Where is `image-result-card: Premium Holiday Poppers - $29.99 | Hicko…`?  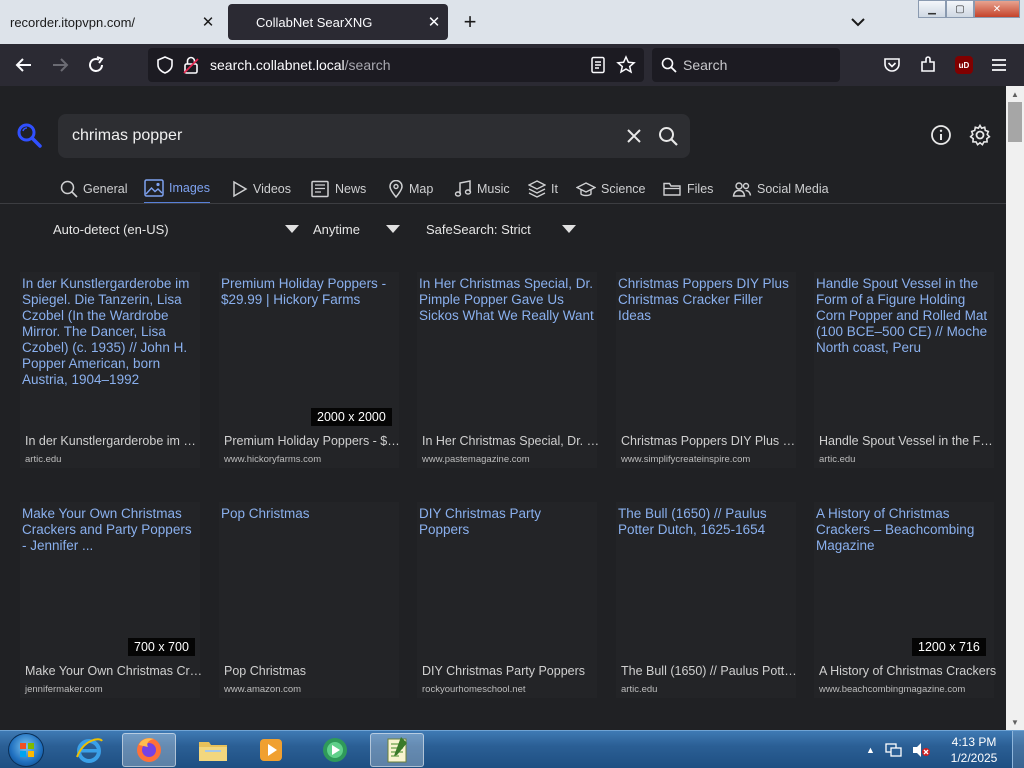
image-result-card: Premium Holiday Poppers - $29.99 | Hicko… is located at coordinates (310, 370).